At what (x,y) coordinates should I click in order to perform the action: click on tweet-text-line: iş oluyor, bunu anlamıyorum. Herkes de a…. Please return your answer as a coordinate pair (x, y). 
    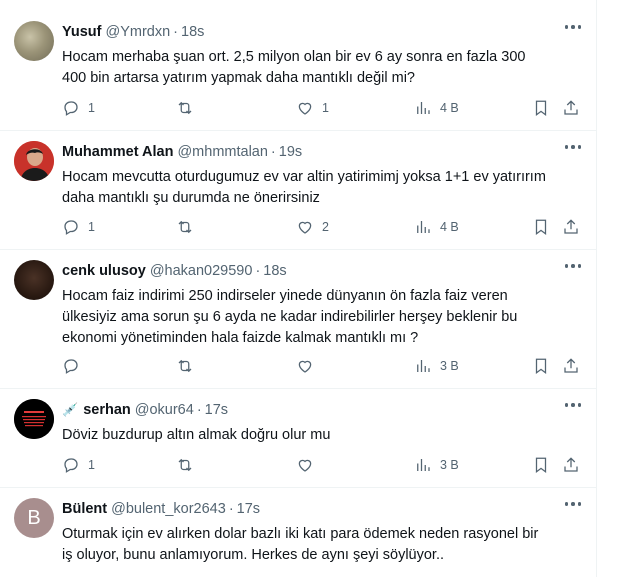
    Looking at the image, I should click on (253, 555).